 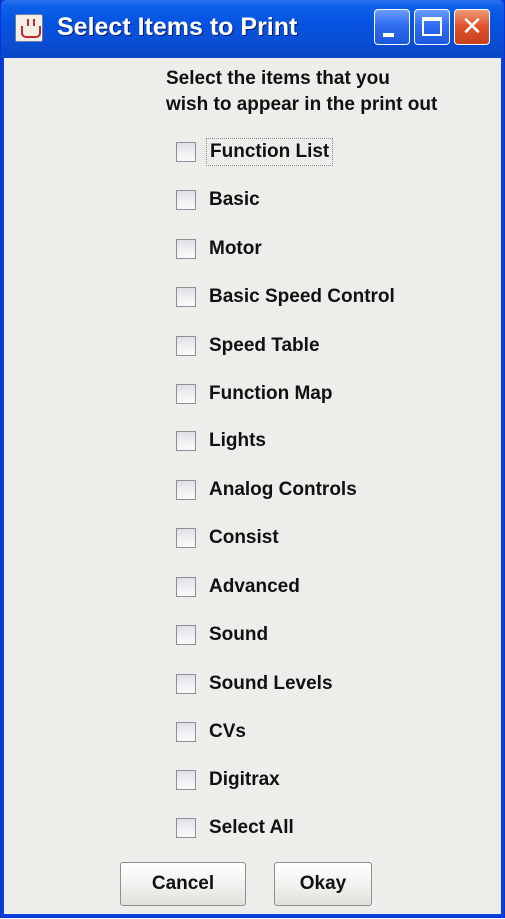 I want to click on checkbox-label: Sound Levels, so click(x=271, y=684).